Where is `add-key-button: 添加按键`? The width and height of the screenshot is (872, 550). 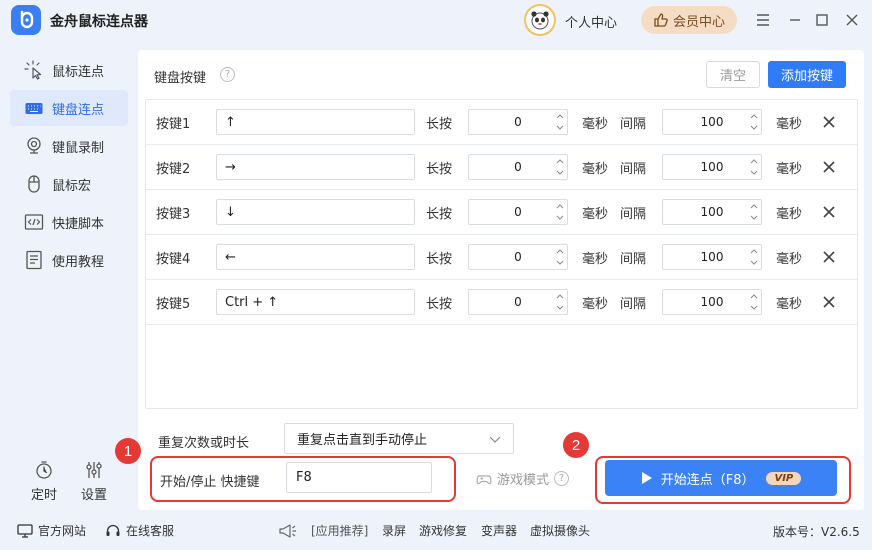
add-key-button: 添加按键 is located at coordinates (807, 74).